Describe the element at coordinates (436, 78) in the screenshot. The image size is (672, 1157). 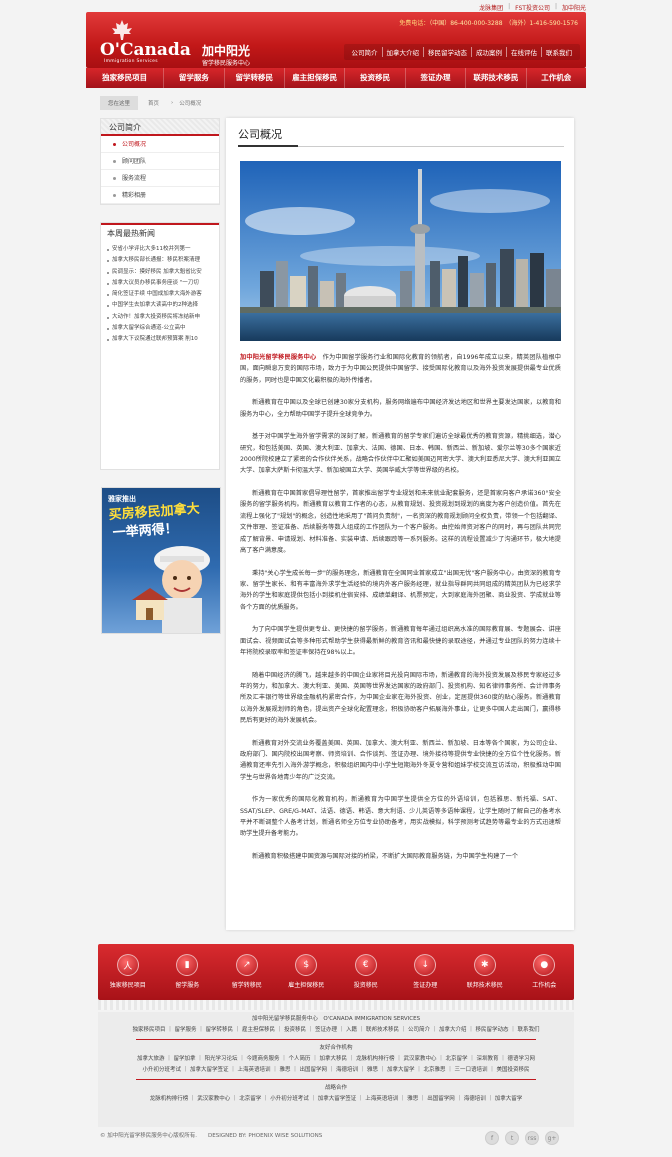
I see `nav-item: 签证办理` at that location.